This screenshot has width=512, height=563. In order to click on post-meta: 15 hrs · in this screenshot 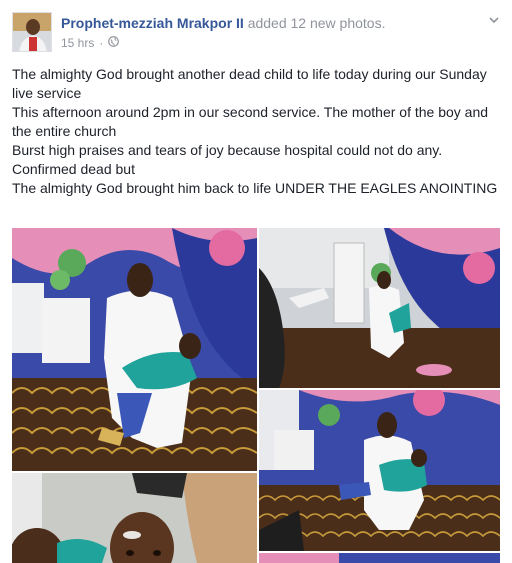, I will do `click(90, 43)`.